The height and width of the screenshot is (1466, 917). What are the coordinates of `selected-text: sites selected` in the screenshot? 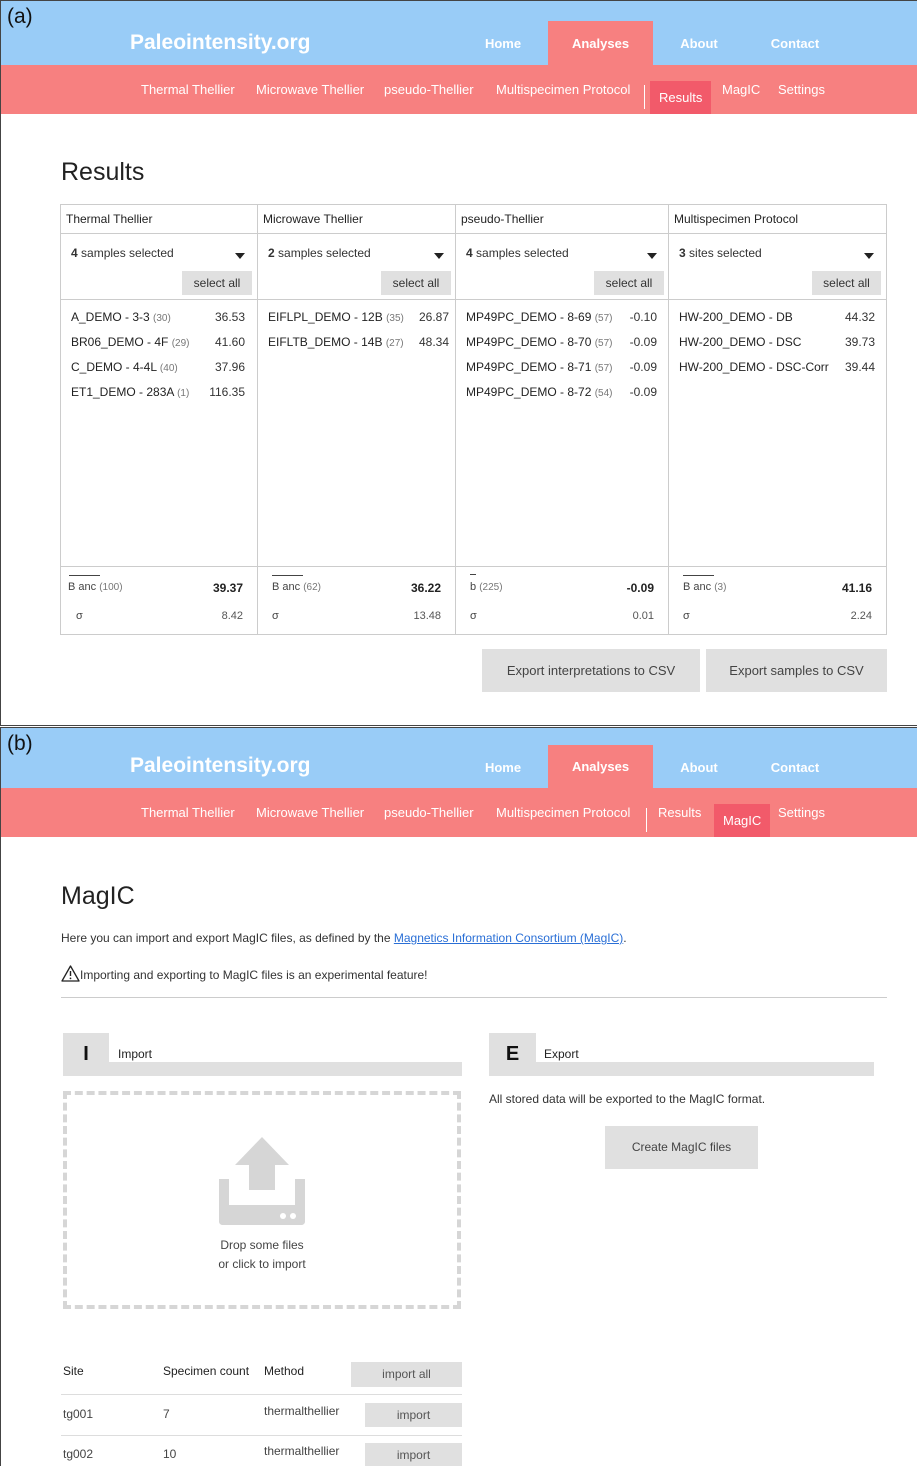 It's located at (723, 253).